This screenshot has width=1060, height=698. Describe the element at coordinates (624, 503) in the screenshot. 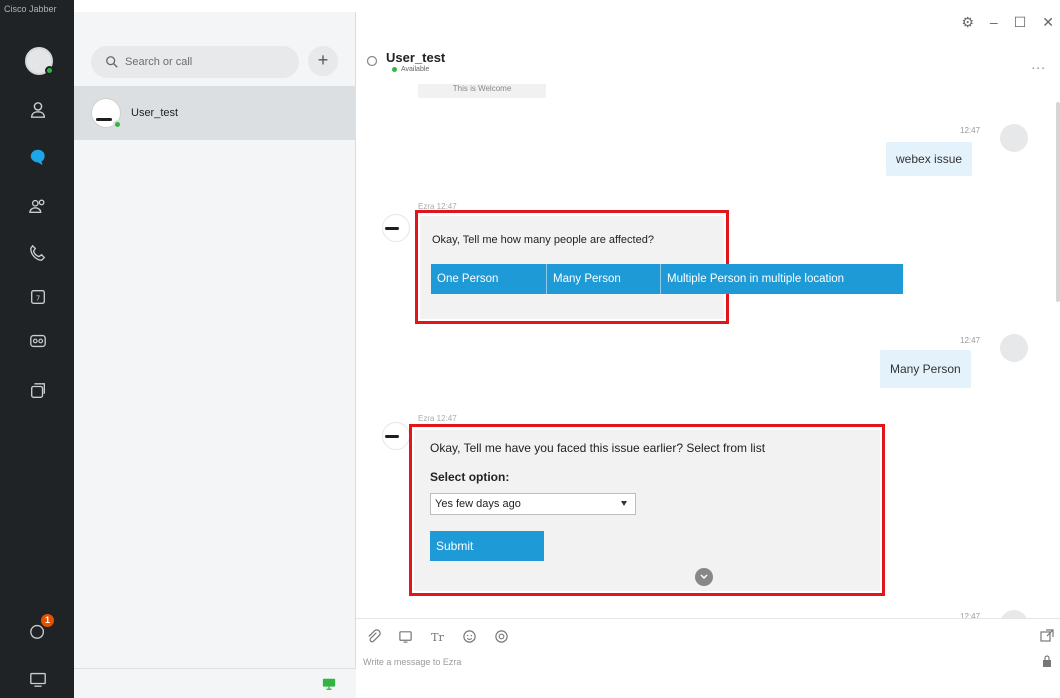

I see `dropdown-arrow-icon` at that location.